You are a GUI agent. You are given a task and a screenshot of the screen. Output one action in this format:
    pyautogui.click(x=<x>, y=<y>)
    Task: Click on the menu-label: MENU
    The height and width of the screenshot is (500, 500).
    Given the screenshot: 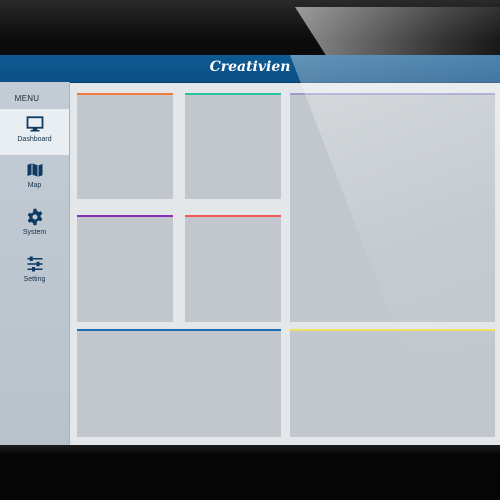 What is the action you would take?
    pyautogui.click(x=27, y=98)
    